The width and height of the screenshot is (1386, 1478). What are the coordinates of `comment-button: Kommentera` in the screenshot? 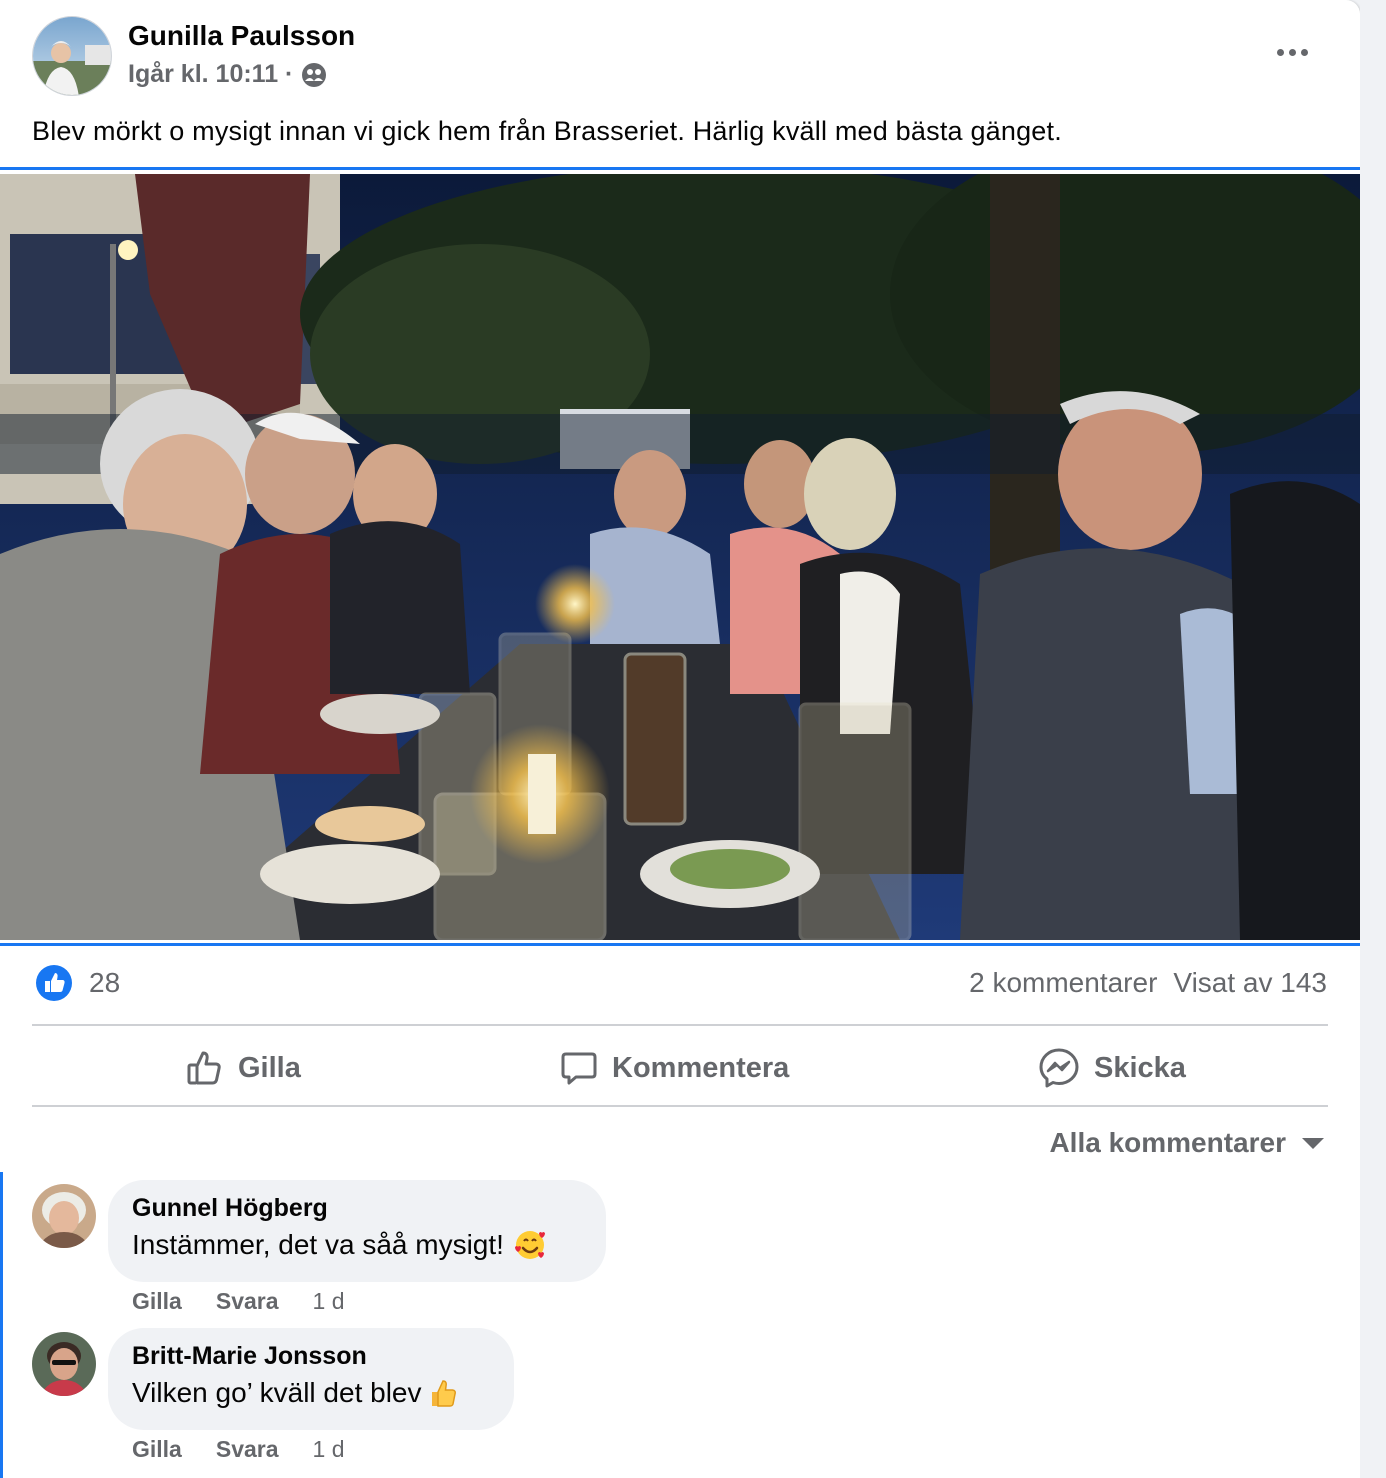 It's located at (674, 1068).